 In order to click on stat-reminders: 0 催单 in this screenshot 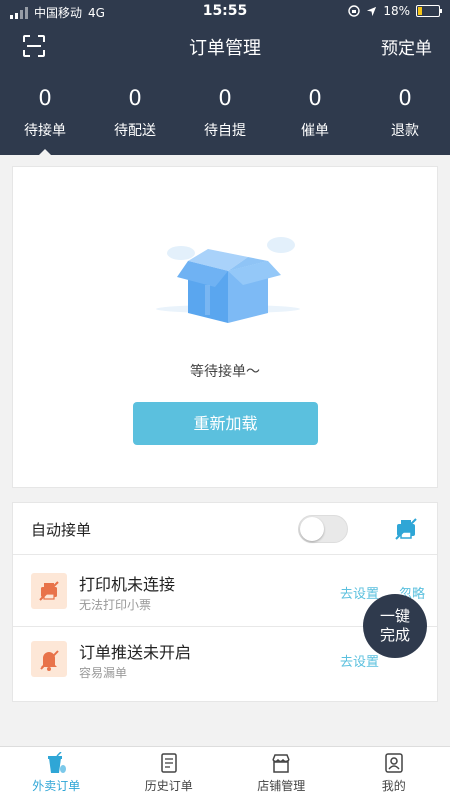, I will do `click(315, 117)`.